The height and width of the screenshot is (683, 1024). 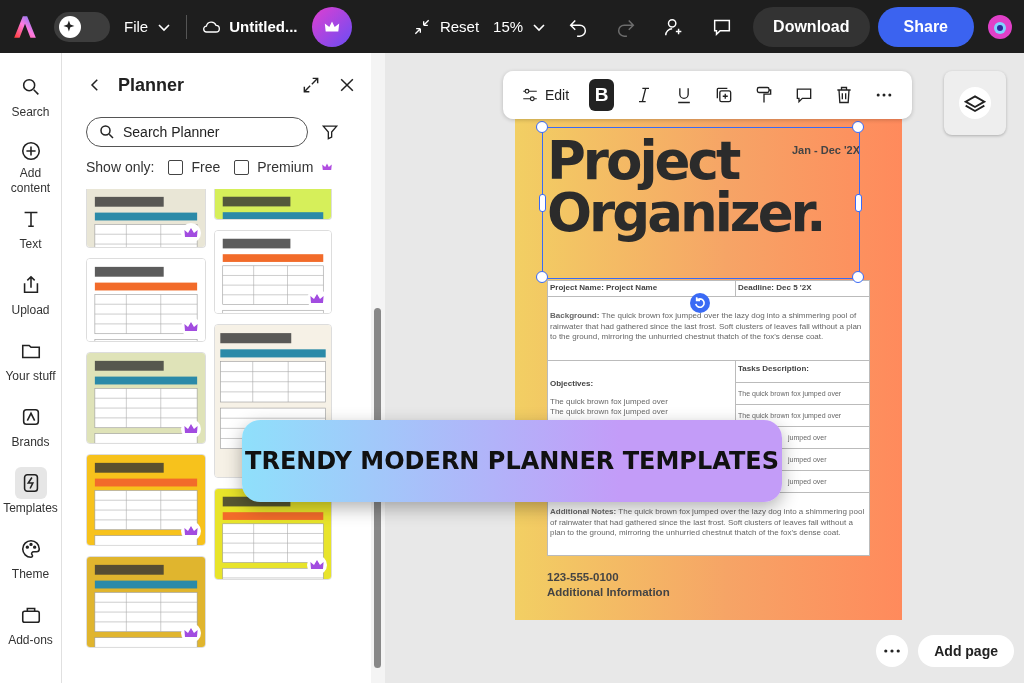 I want to click on background-paragraph: Background: The quick brown fox jumped over the lazy dog into a shimmering pool of rainwater that had gathered since the last frost. Soft clusters of leaves fall without a plan to the ground, mirroring the unhurried chestnut thatch of the fox's dense coat., so click(x=706, y=327).